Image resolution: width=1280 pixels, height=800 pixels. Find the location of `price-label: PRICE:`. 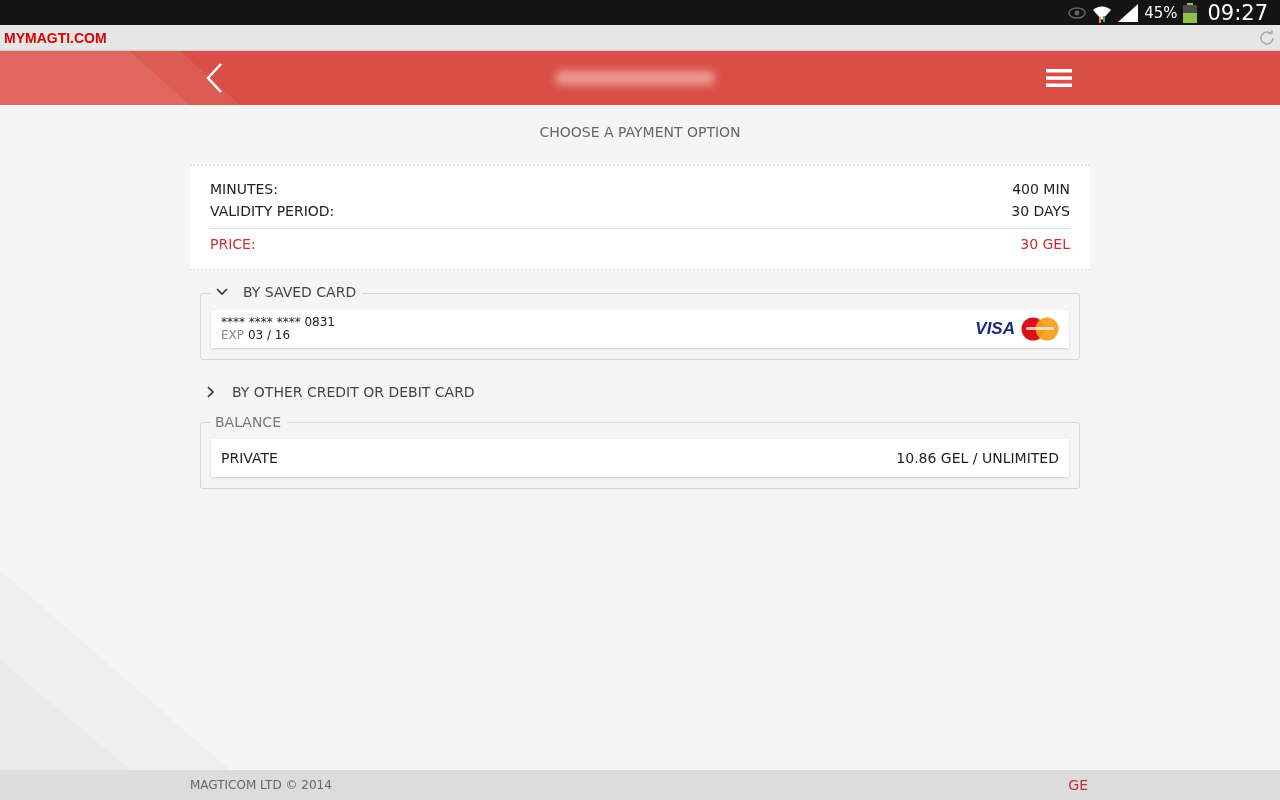

price-label: PRICE: is located at coordinates (233, 244).